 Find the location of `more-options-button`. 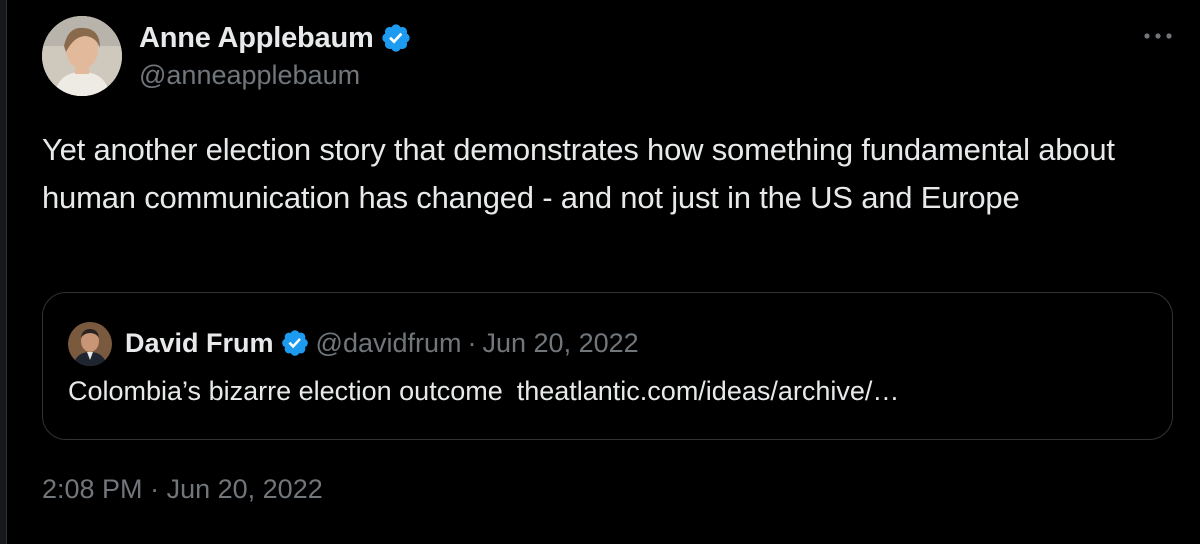

more-options-button is located at coordinates (1158, 36).